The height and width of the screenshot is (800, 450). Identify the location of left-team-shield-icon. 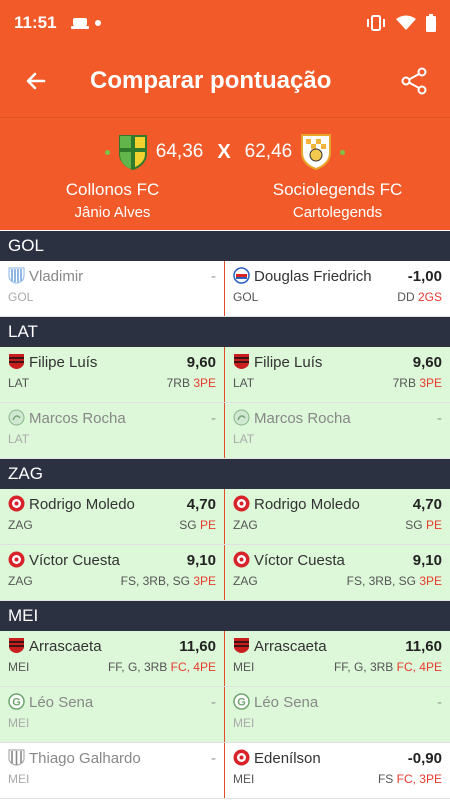
(132, 152).